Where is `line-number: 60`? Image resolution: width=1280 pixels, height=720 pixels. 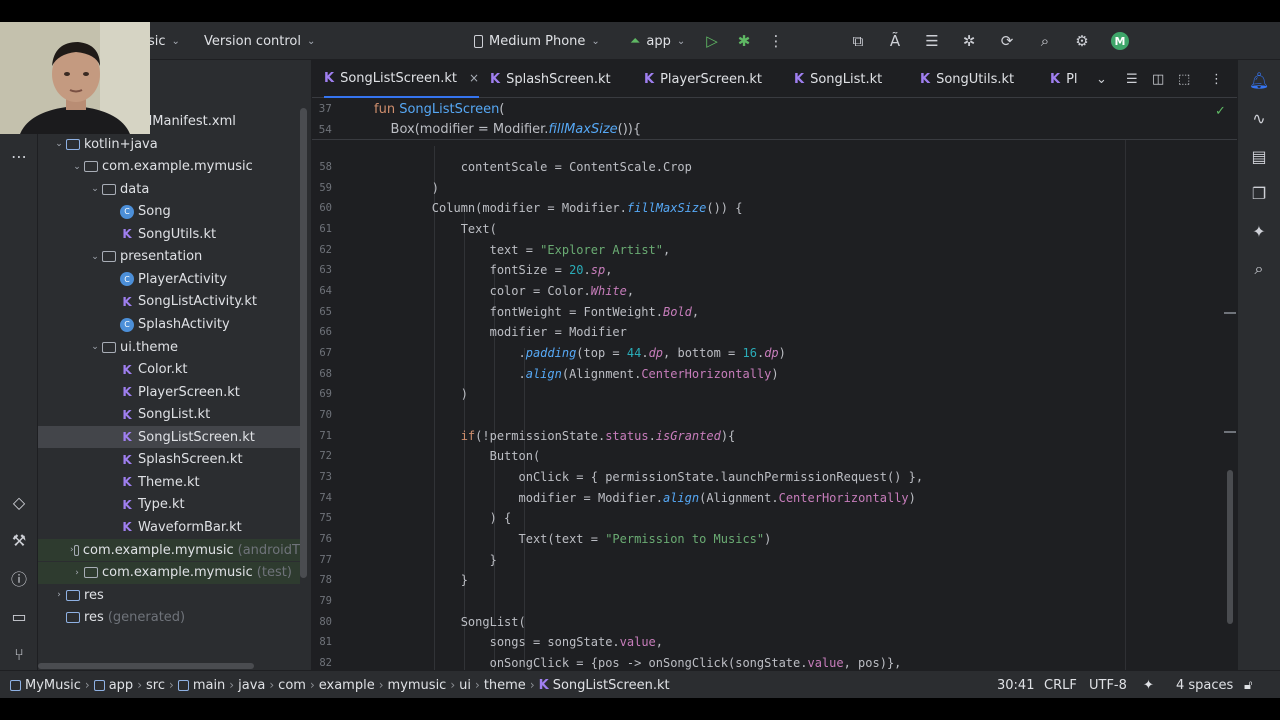
line-number: 60 is located at coordinates (325, 208).